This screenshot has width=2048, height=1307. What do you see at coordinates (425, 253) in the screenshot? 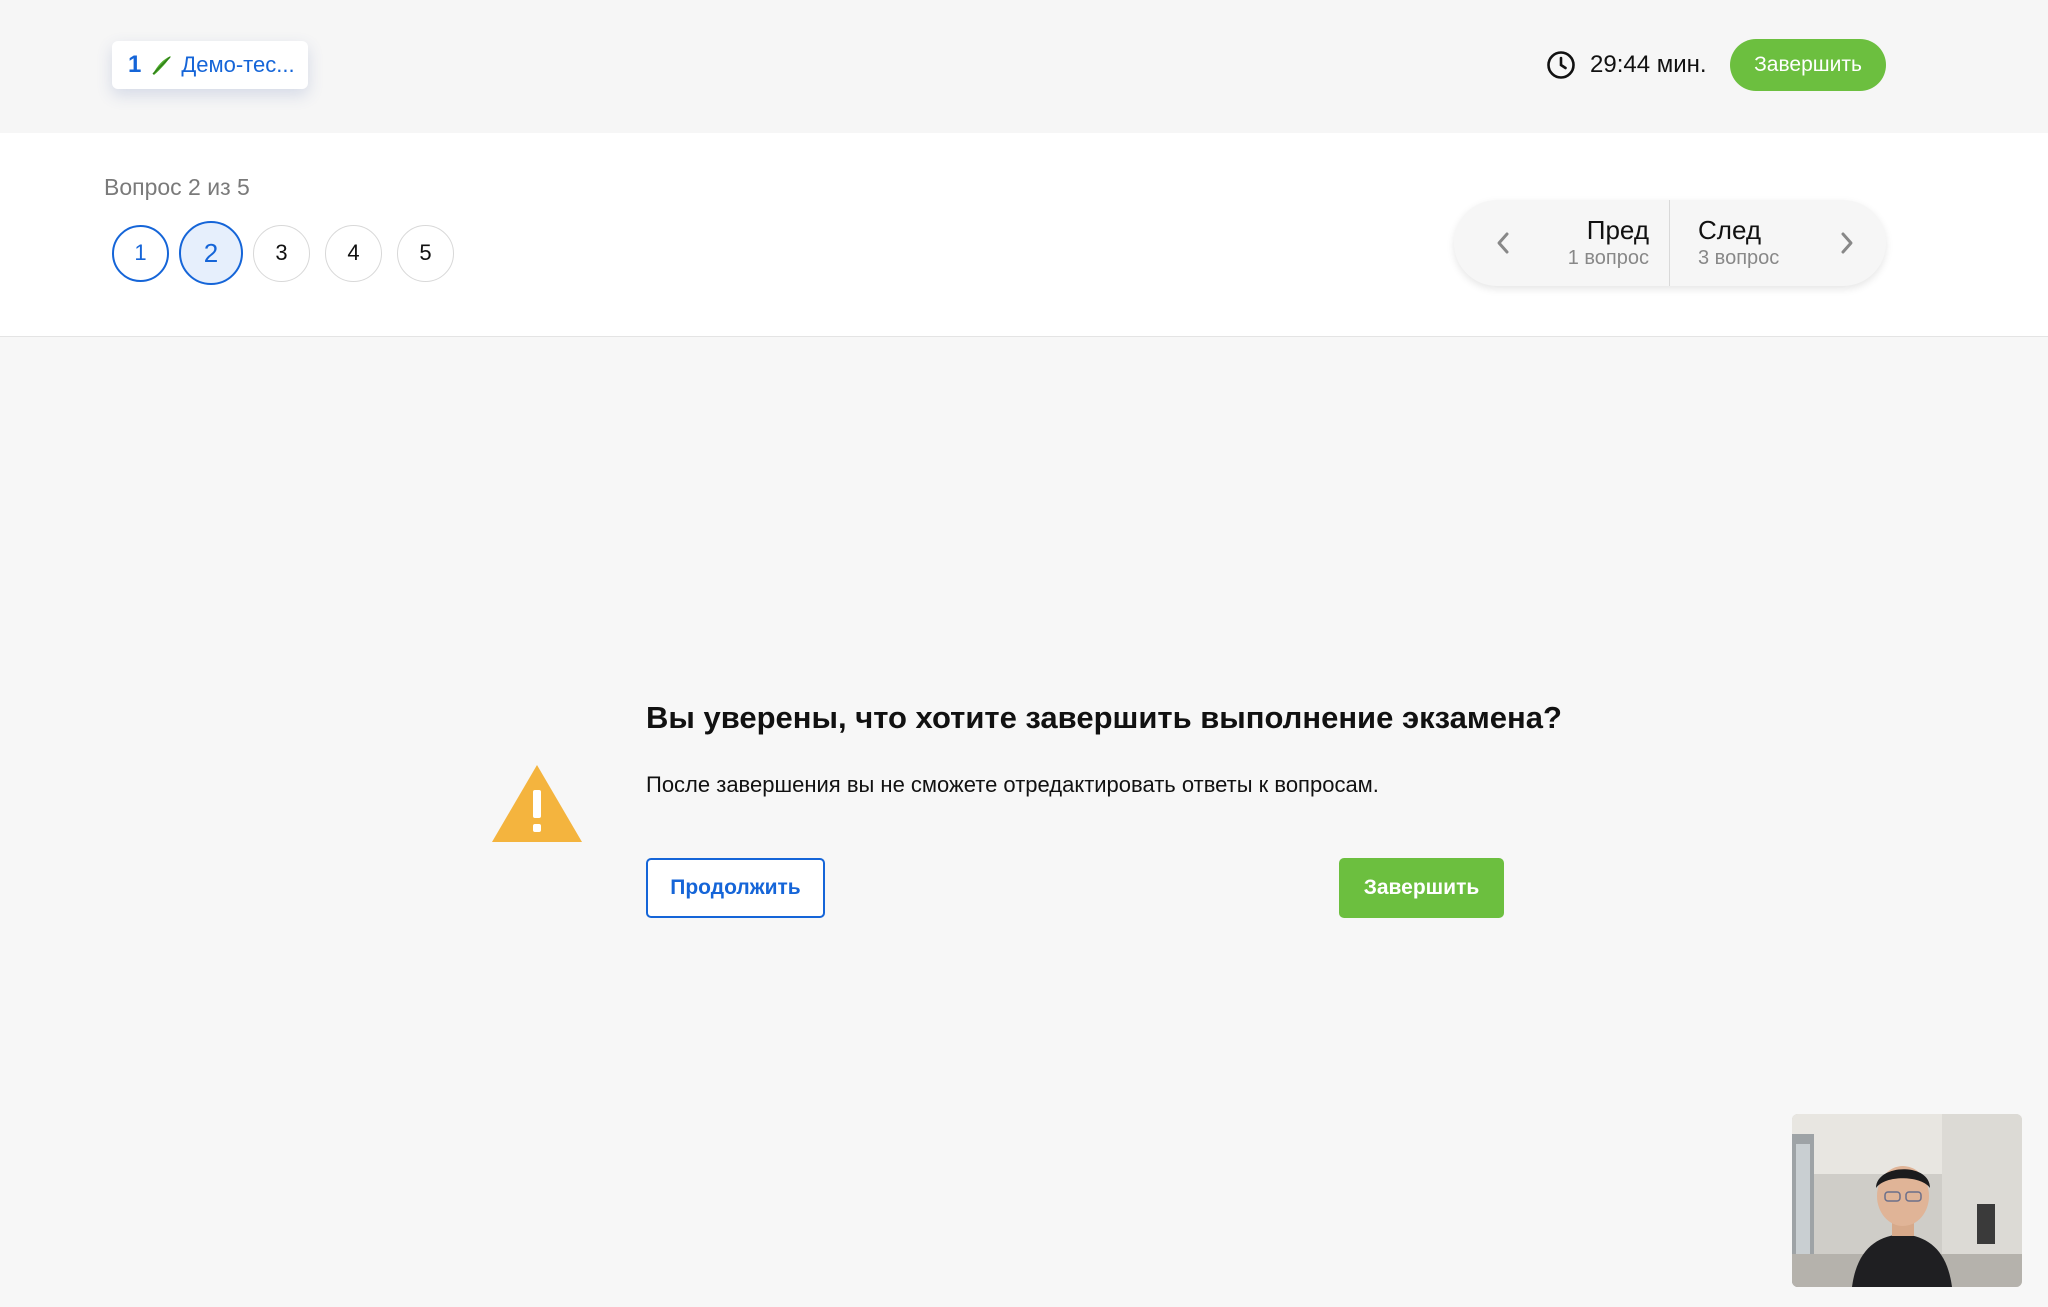
I see `question-button-5: 5` at bounding box center [425, 253].